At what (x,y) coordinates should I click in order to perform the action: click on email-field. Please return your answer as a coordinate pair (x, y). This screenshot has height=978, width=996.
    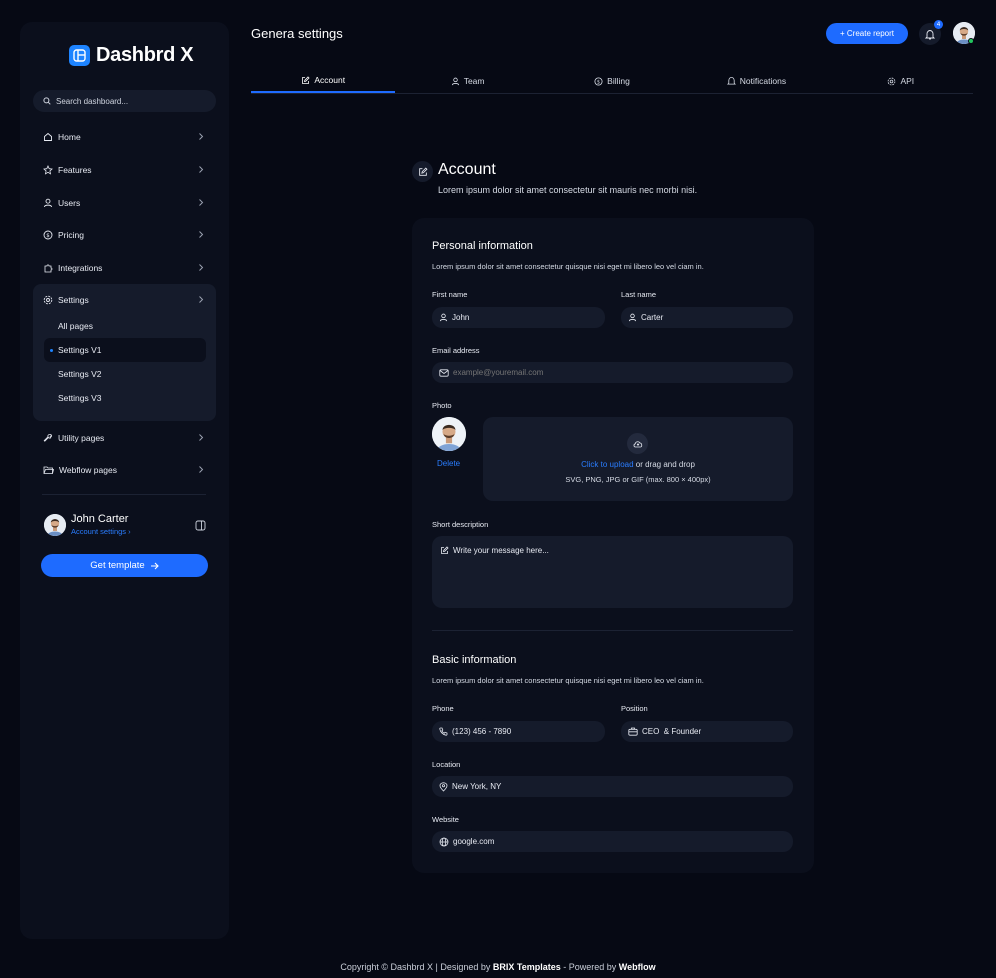
    Looking at the image, I should click on (612, 372).